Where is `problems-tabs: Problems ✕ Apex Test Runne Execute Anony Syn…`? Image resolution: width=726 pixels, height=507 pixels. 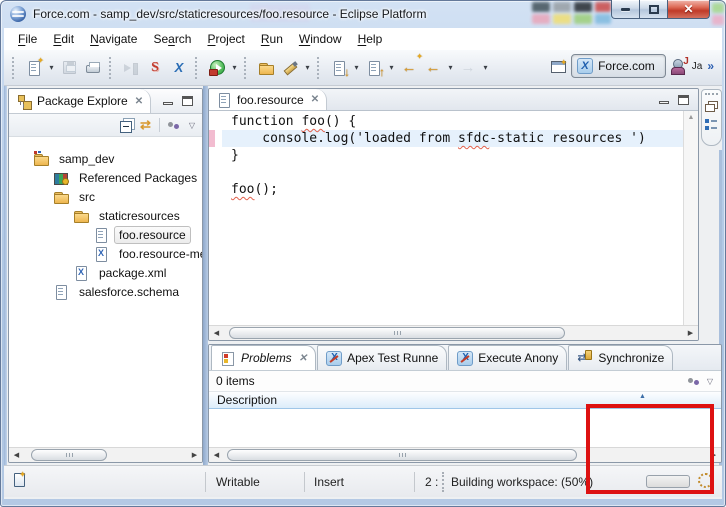 problems-tabs: Problems ✕ Apex Test Runne Execute Anony Syn… is located at coordinates (465, 358).